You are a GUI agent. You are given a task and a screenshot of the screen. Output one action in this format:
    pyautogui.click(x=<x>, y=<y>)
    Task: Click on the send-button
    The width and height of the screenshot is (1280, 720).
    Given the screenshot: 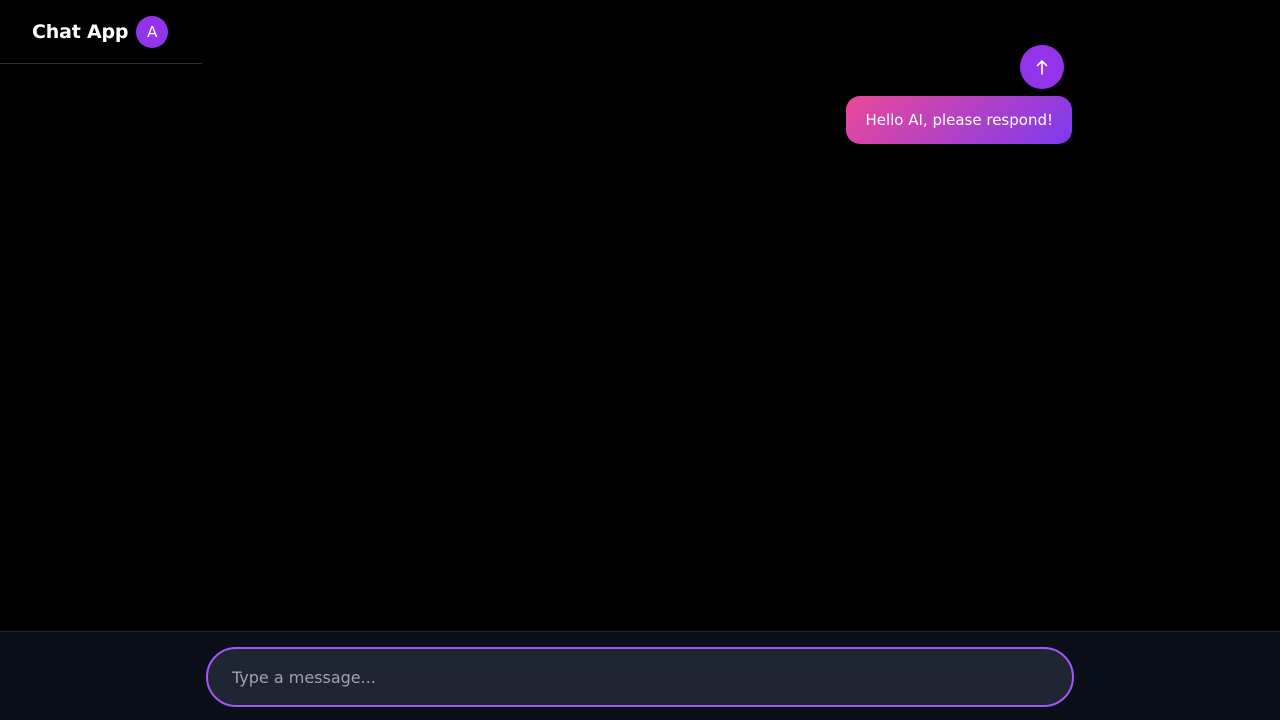 What is the action you would take?
    pyautogui.click(x=1042, y=67)
    